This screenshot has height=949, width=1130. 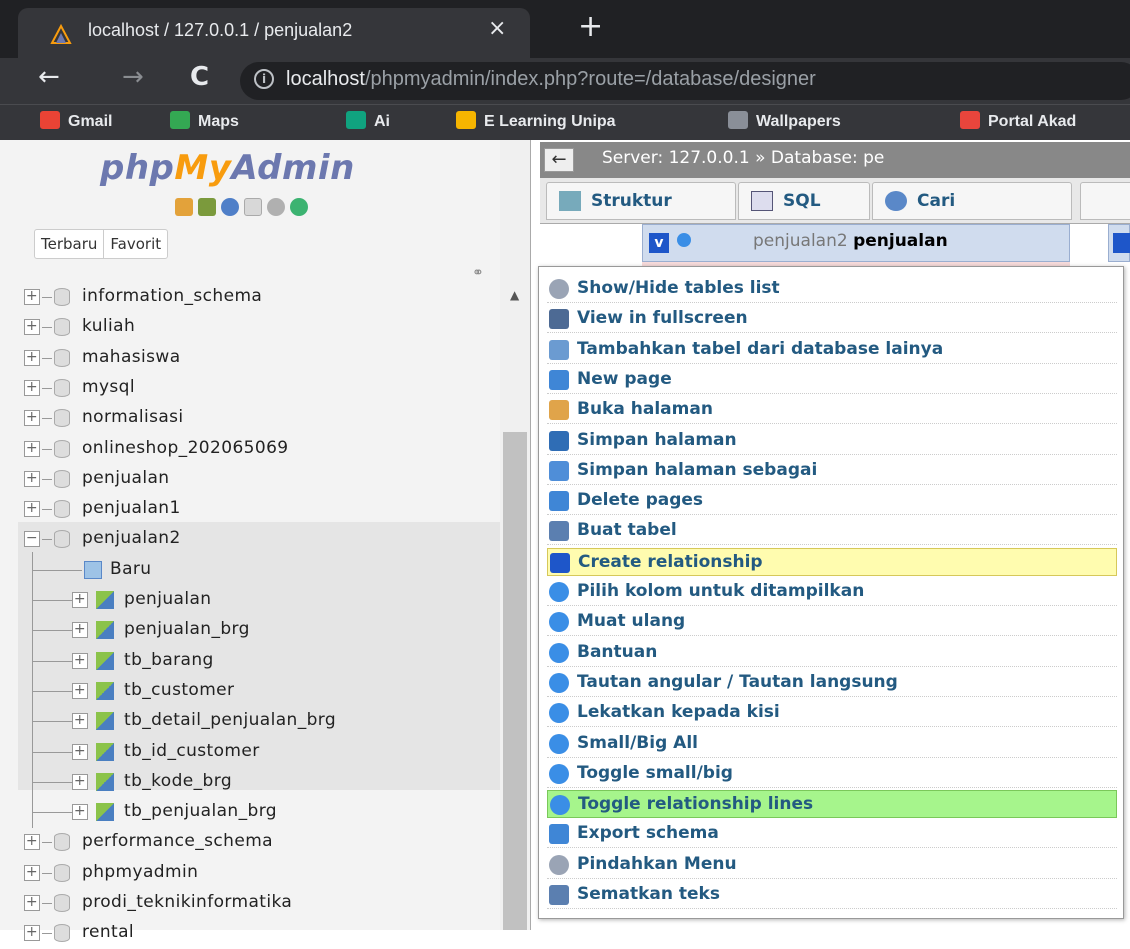 I want to click on gear-icon, so click(x=276, y=206).